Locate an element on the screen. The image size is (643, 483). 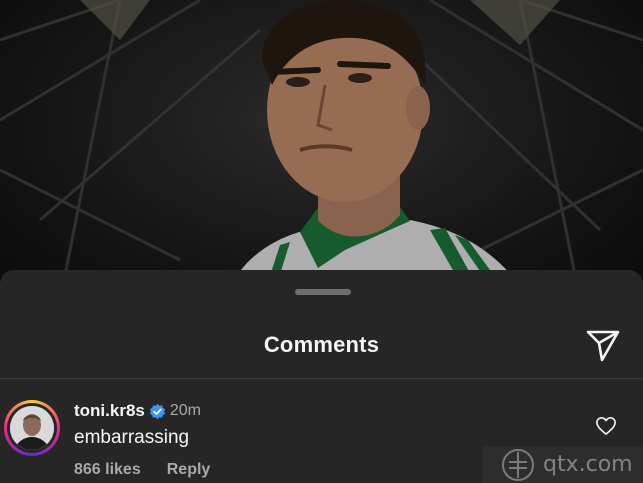
paper-plane-icon is located at coordinates (603, 346).